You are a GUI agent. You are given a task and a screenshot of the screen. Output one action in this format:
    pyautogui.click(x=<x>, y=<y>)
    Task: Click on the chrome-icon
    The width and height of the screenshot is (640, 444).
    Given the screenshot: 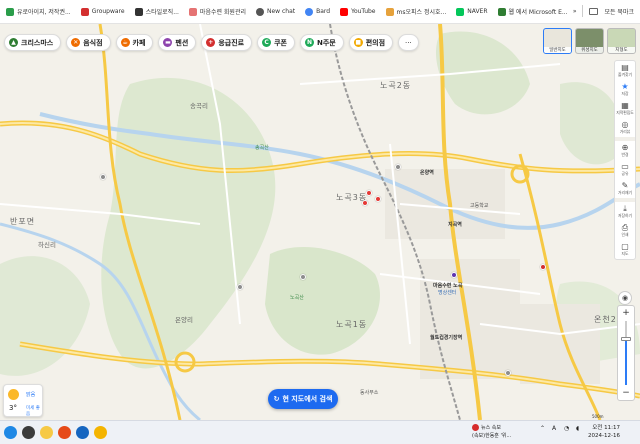 What is the action you would take?
    pyautogui.click(x=100, y=432)
    